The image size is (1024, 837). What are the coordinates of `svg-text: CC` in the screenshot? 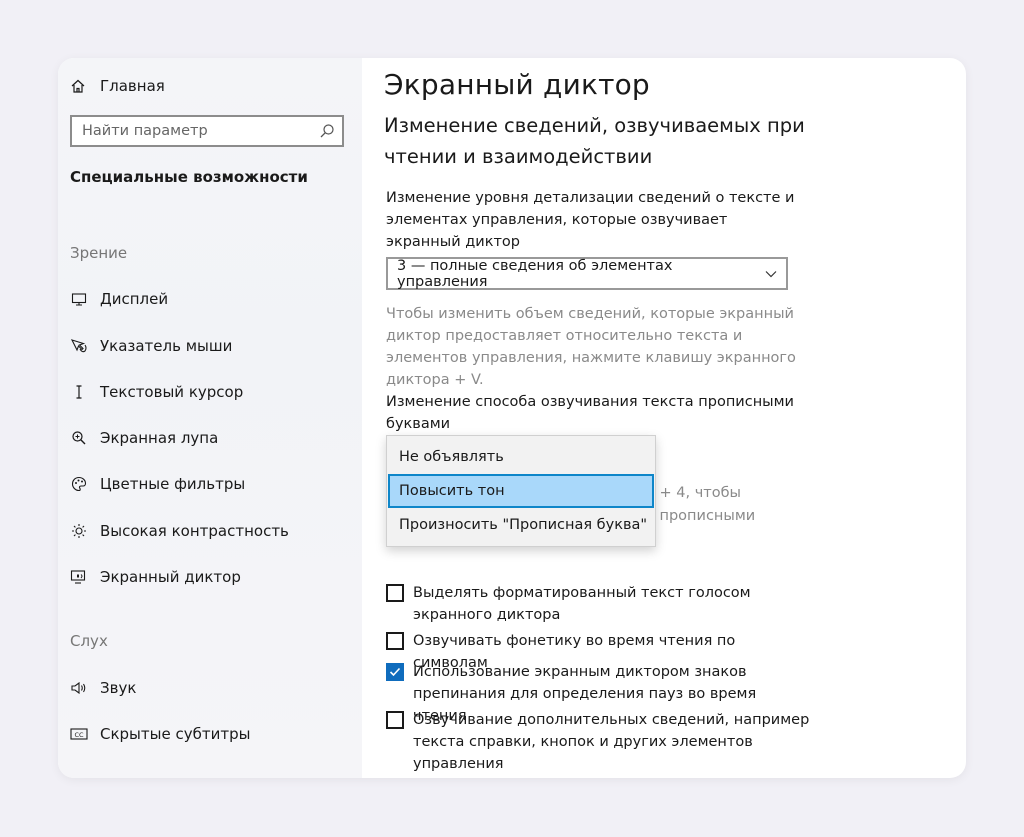 It's located at (79, 735).